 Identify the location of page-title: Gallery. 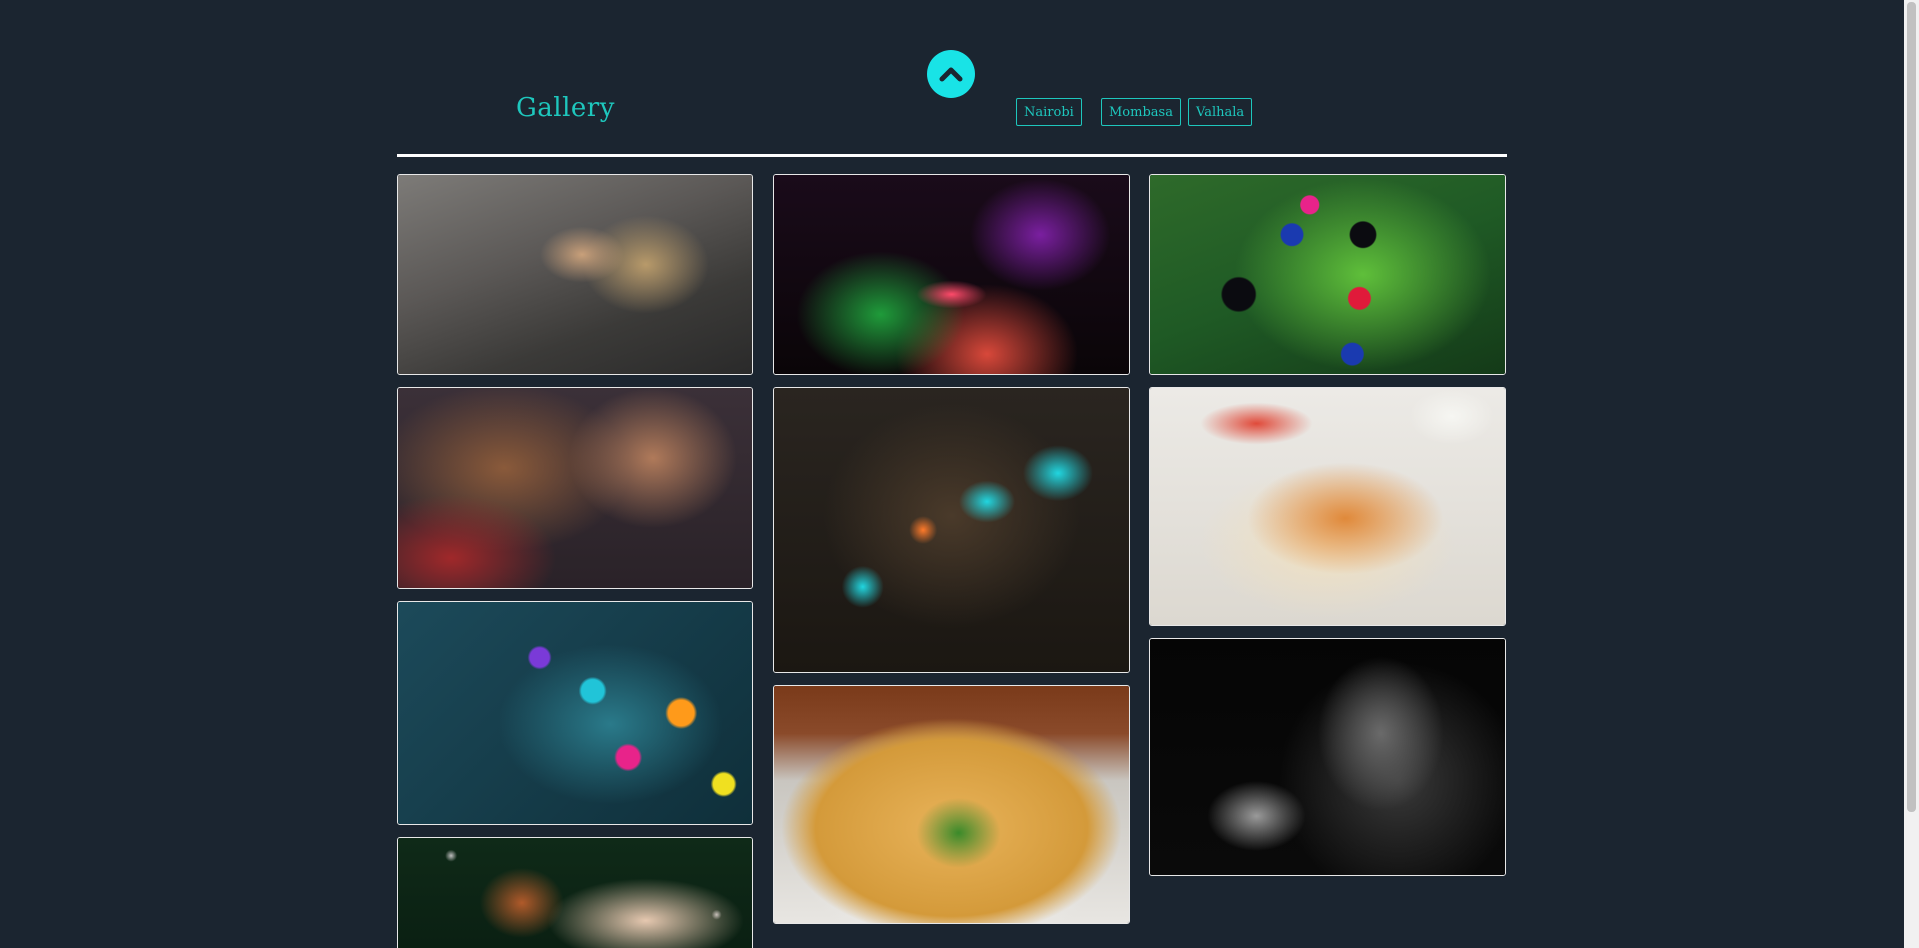
(565, 108).